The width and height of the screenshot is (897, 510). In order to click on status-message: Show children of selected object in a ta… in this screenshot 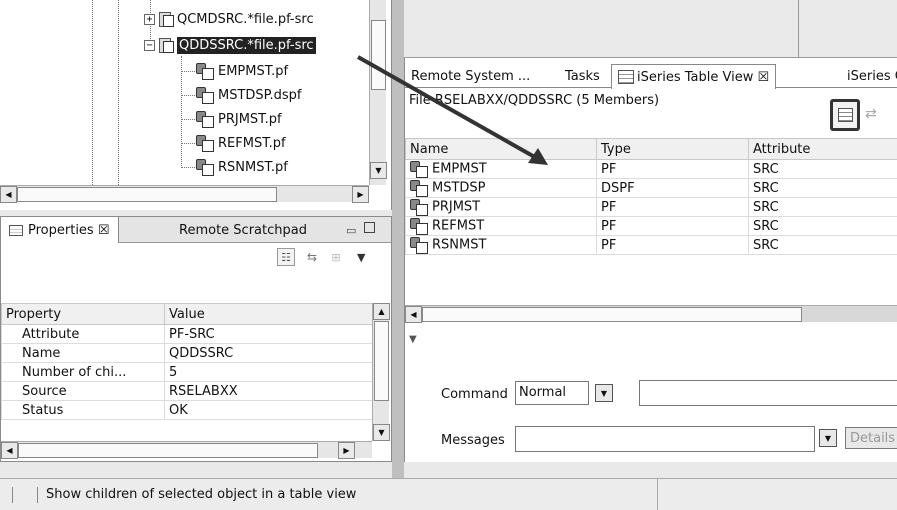, I will do `click(201, 494)`.